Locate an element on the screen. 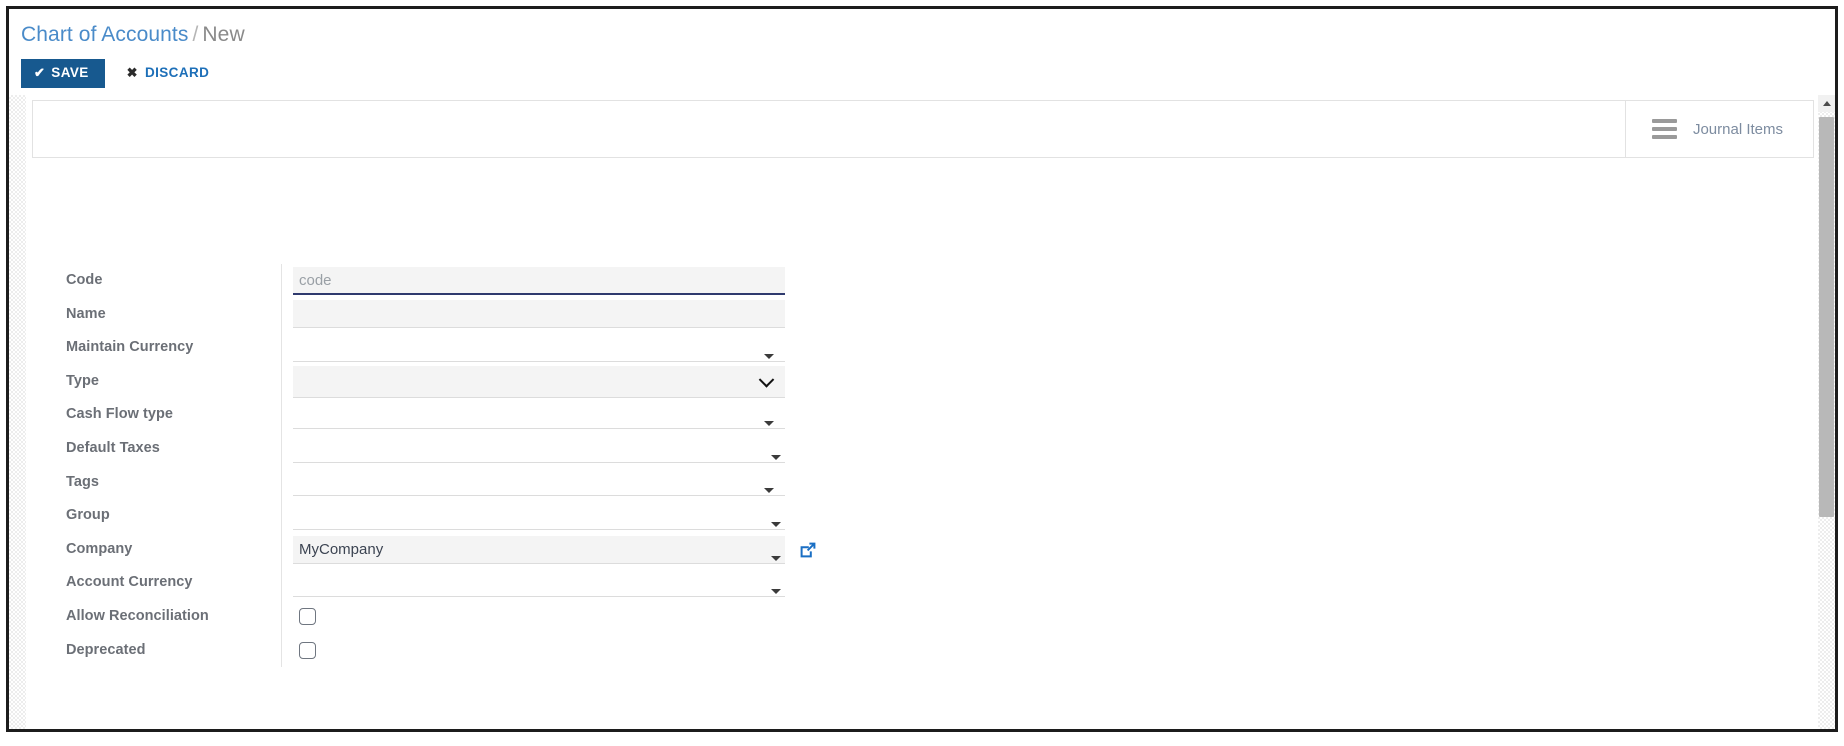  group-dropdown is located at coordinates (539, 515).